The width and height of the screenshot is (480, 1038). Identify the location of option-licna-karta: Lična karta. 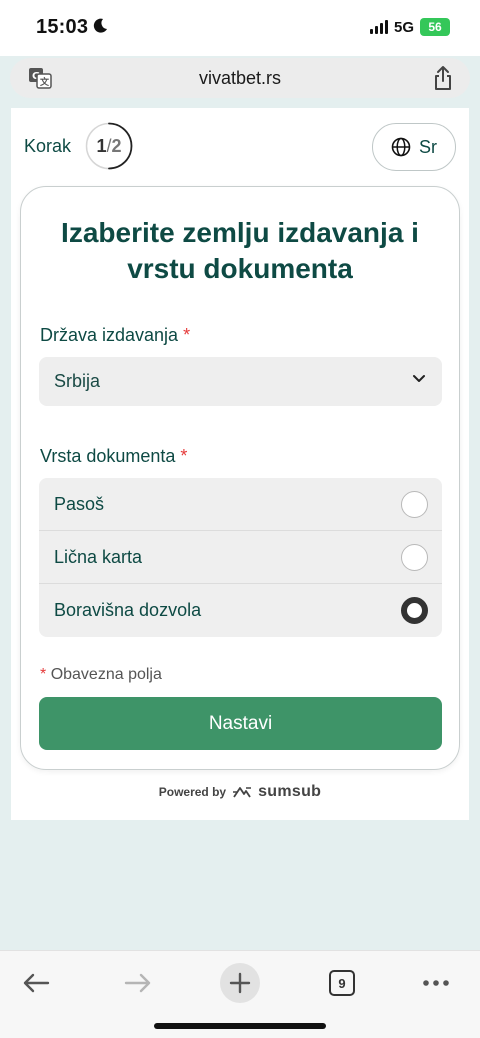
(240, 557).